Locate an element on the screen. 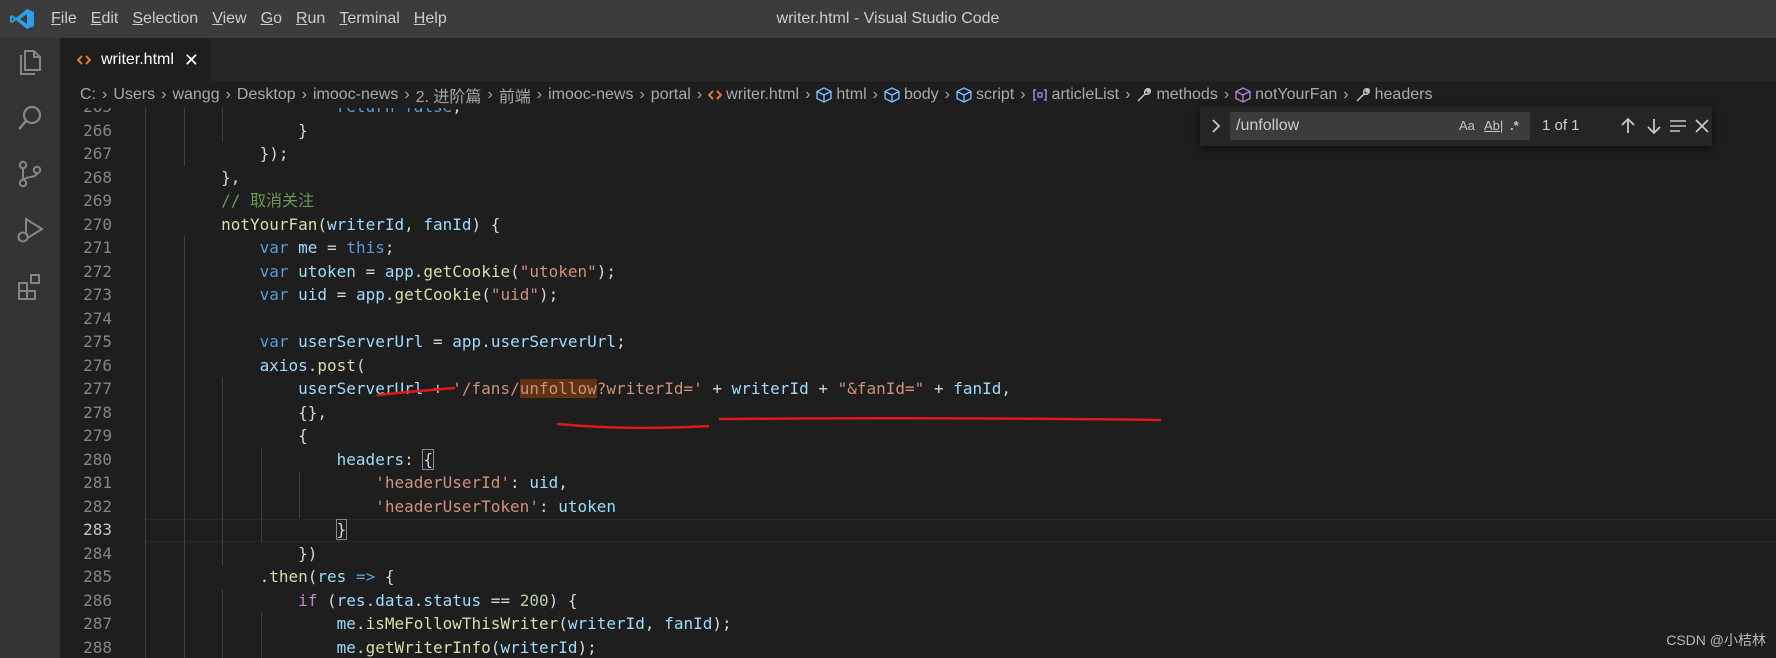 The image size is (1776, 658). find-result-count: 1 of 1 is located at coordinates (1561, 125).